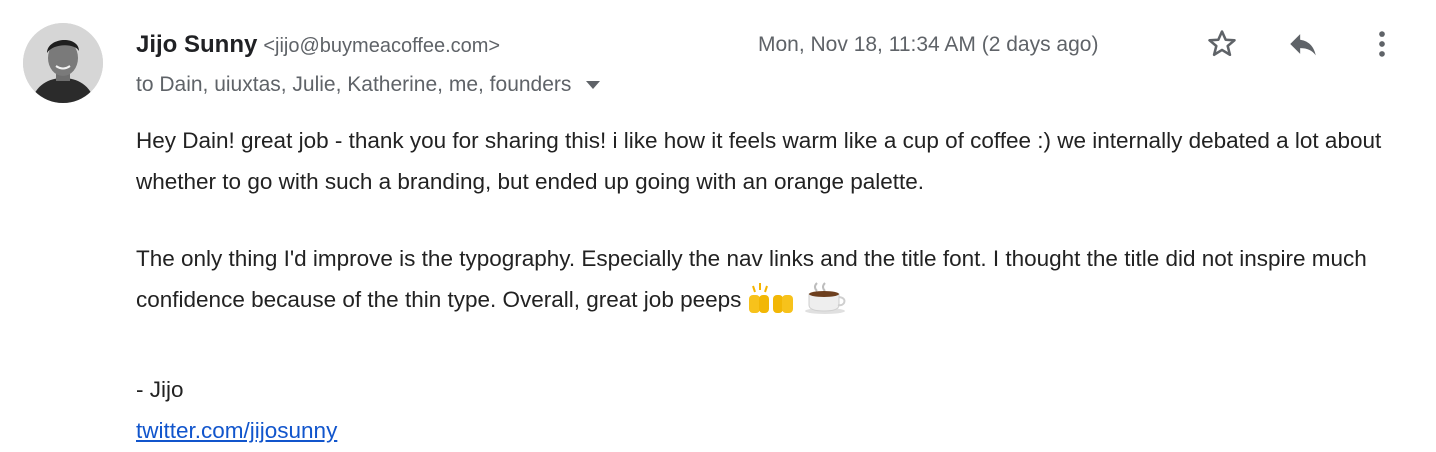 The height and width of the screenshot is (452, 1436). I want to click on sender-avatar, so click(63, 63).